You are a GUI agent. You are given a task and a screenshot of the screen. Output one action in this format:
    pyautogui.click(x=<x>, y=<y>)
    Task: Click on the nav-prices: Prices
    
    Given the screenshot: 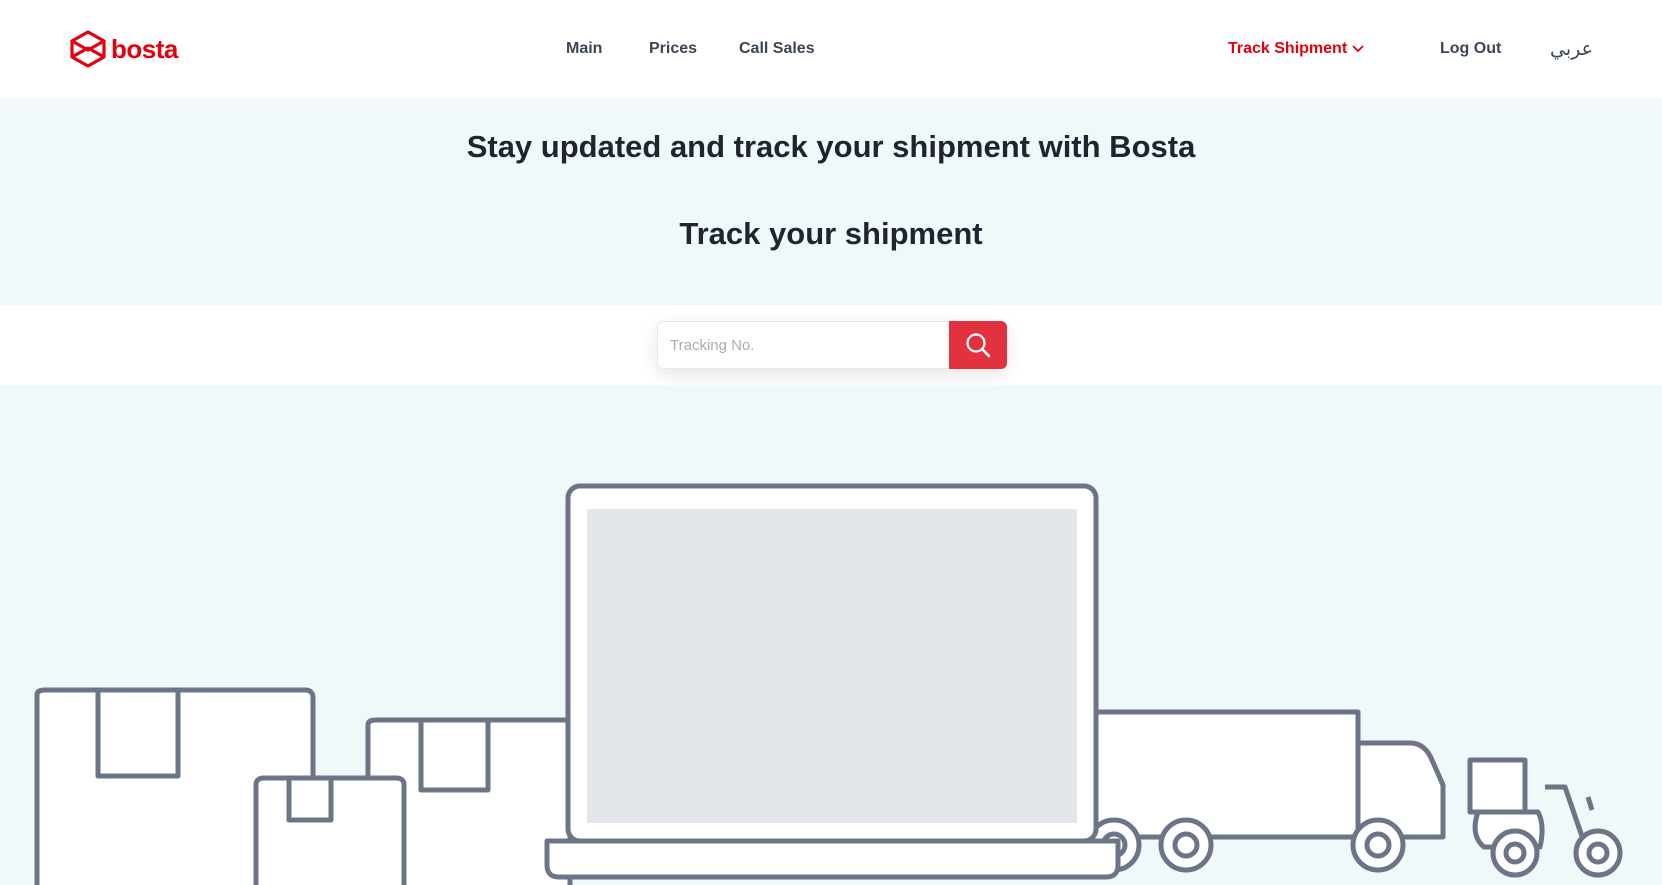 What is the action you would take?
    pyautogui.click(x=673, y=49)
    